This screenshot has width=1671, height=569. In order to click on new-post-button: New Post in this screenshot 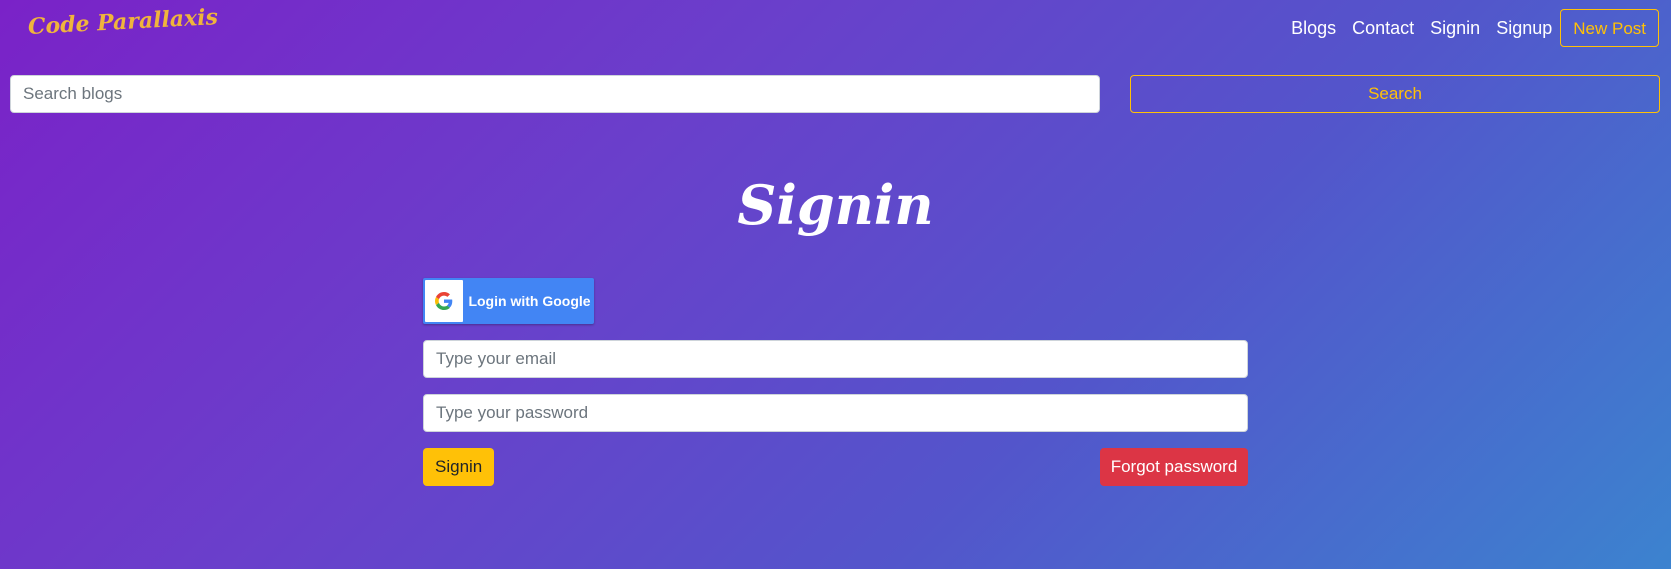, I will do `click(1609, 28)`.